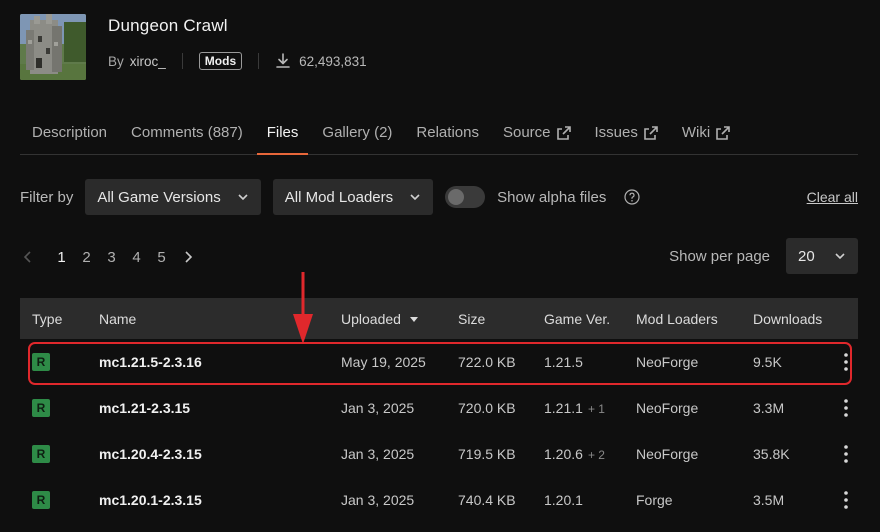 Image resolution: width=880 pixels, height=532 pixels. I want to click on chevron-left-icon, so click(27, 257).